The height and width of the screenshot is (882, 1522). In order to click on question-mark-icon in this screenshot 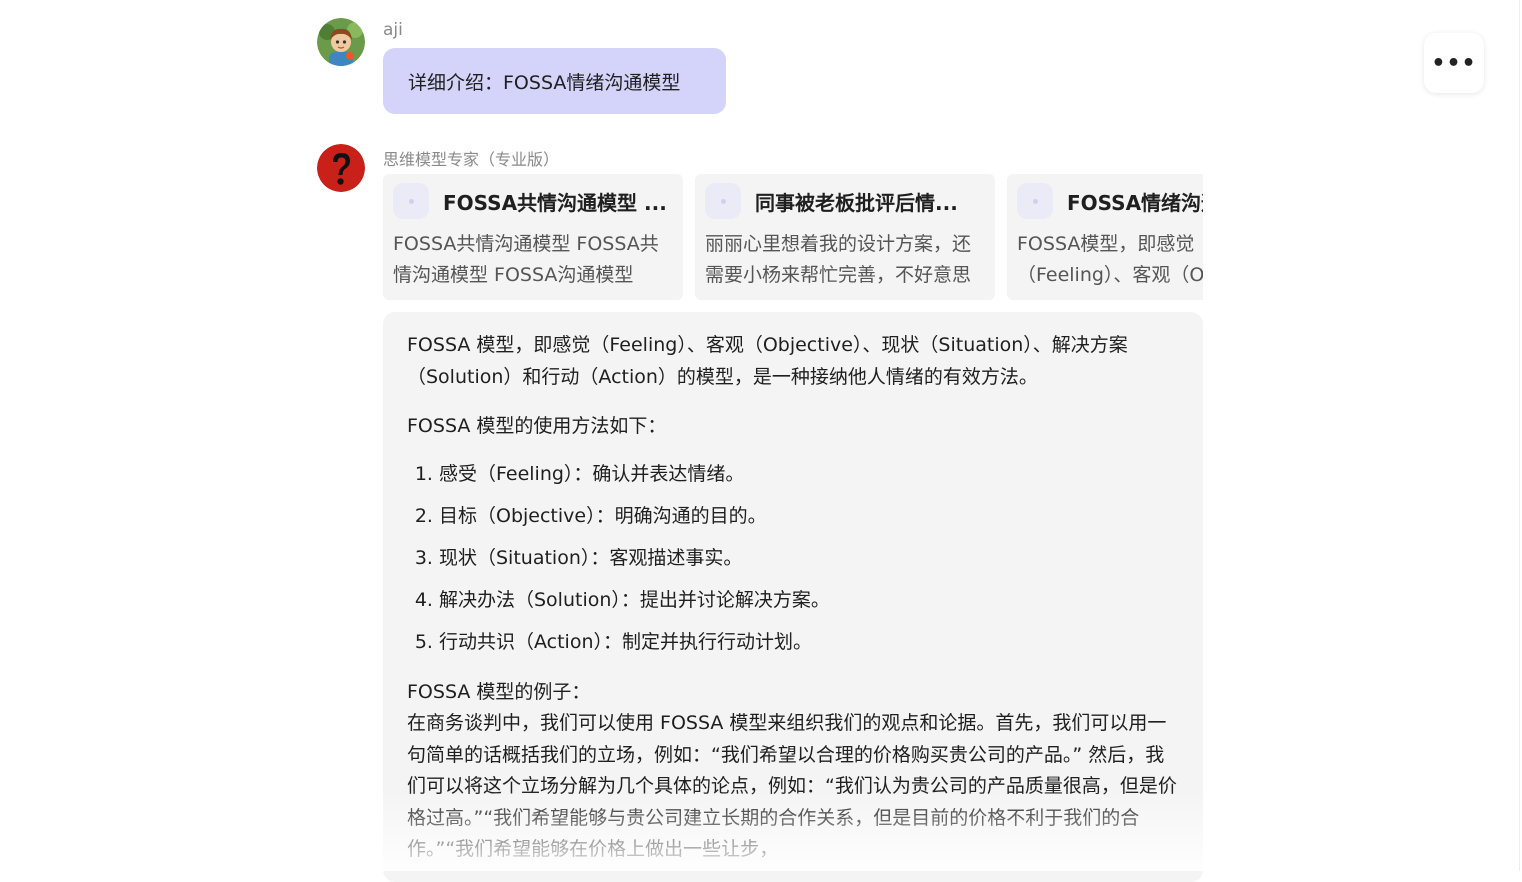, I will do `click(341, 168)`.